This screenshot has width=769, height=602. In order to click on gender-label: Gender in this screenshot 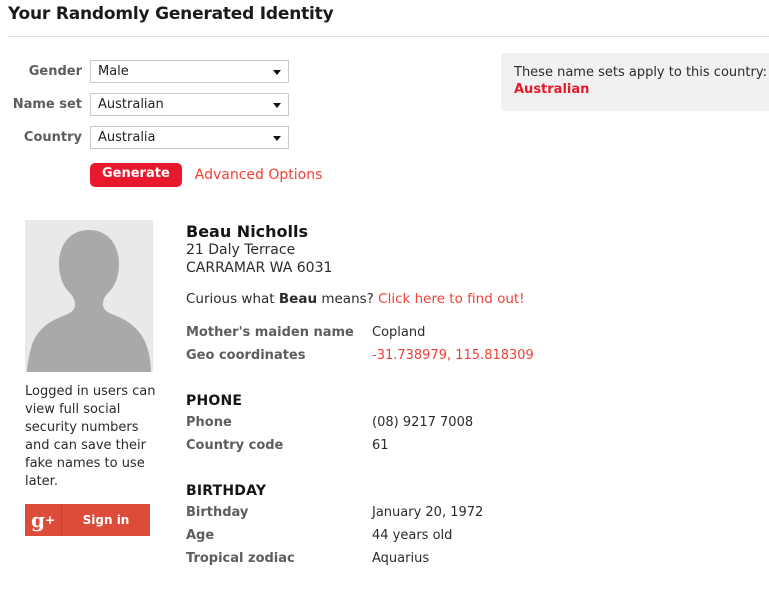, I will do `click(55, 71)`.